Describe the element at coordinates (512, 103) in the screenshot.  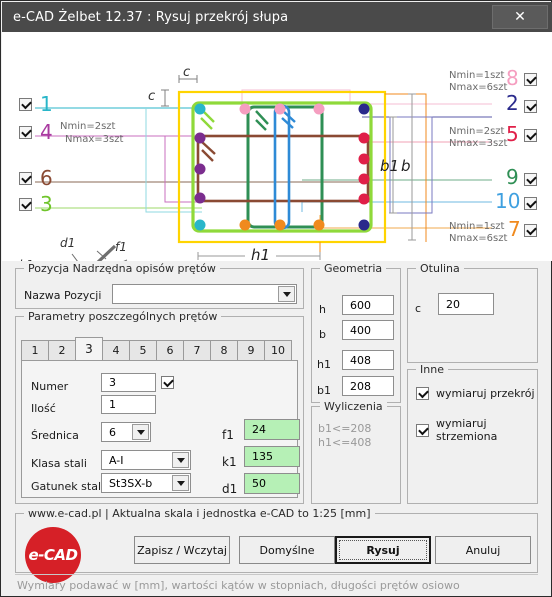
I see `bar-number-2: 2` at that location.